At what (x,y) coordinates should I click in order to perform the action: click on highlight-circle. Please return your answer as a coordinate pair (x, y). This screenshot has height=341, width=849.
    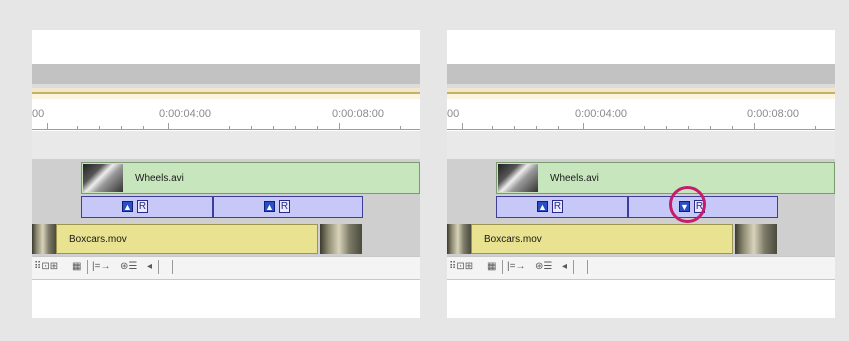
    Looking at the image, I should click on (687, 204).